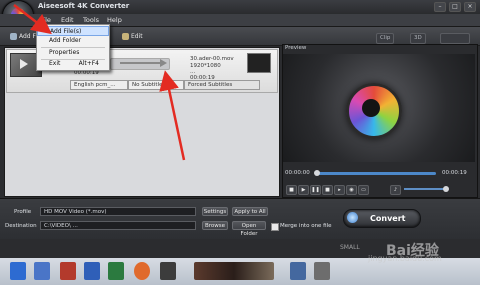  Describe the element at coordinates (315, 190) in the screenshot. I see `pause-icon: ❚❚` at that location.